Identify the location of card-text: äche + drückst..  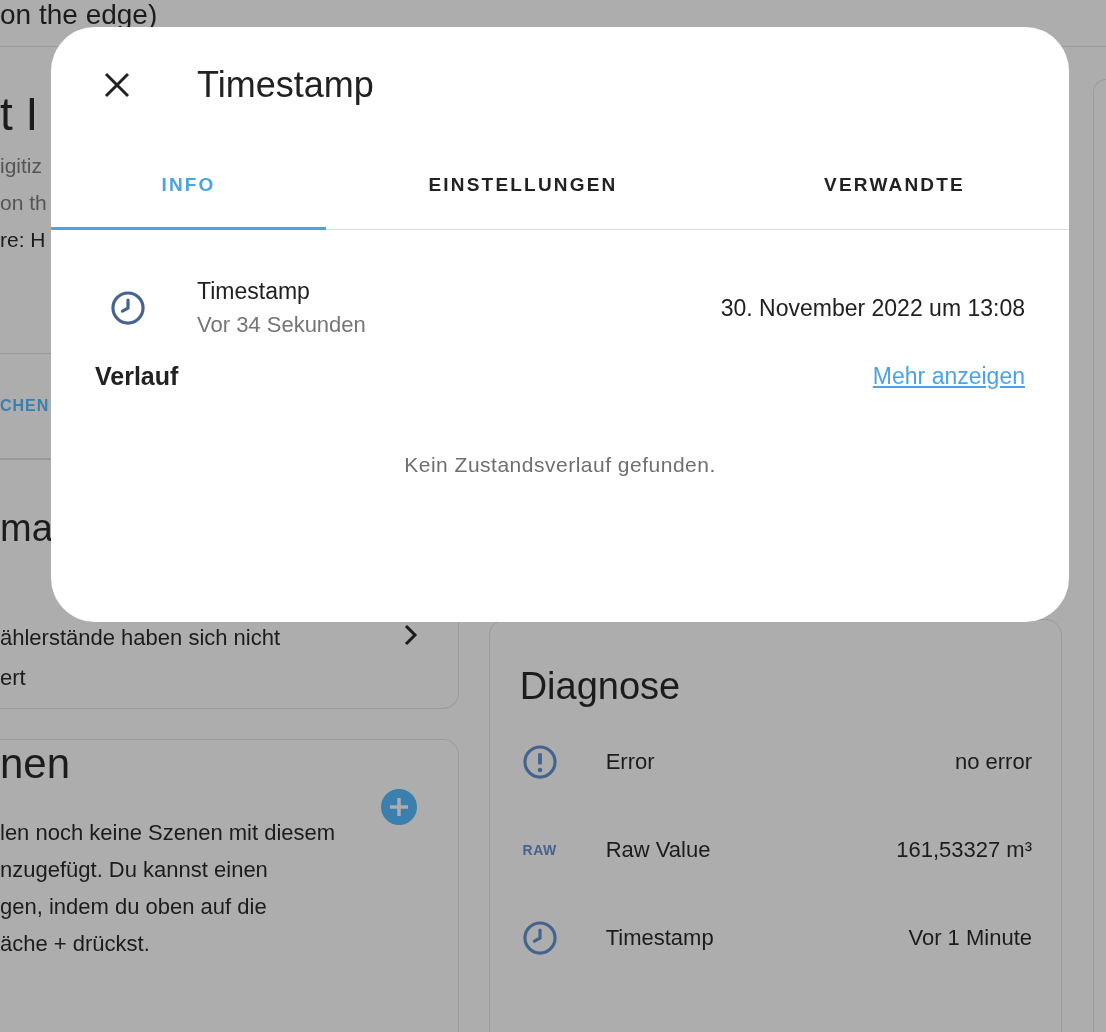
(75, 944).